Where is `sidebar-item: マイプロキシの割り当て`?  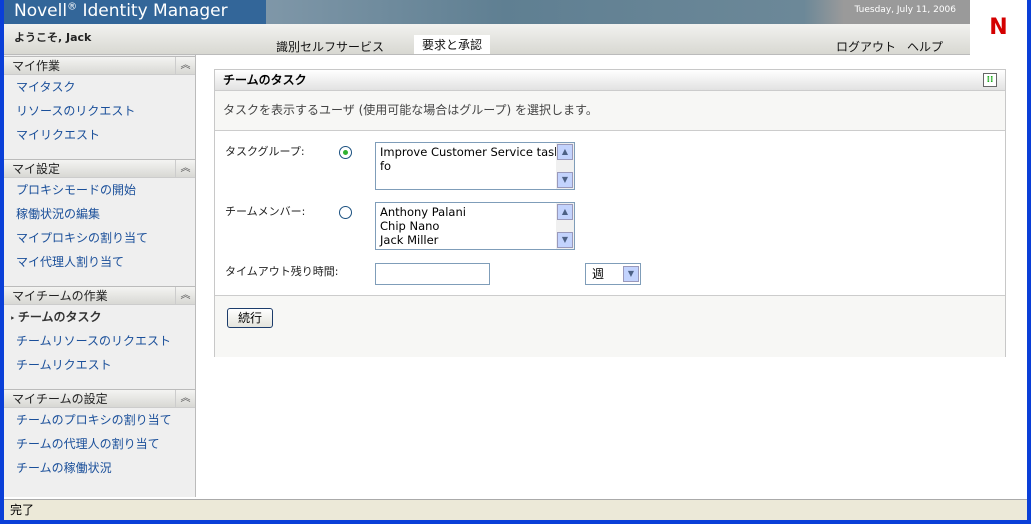 sidebar-item: マイプロキシの割り当て is located at coordinates (99, 238).